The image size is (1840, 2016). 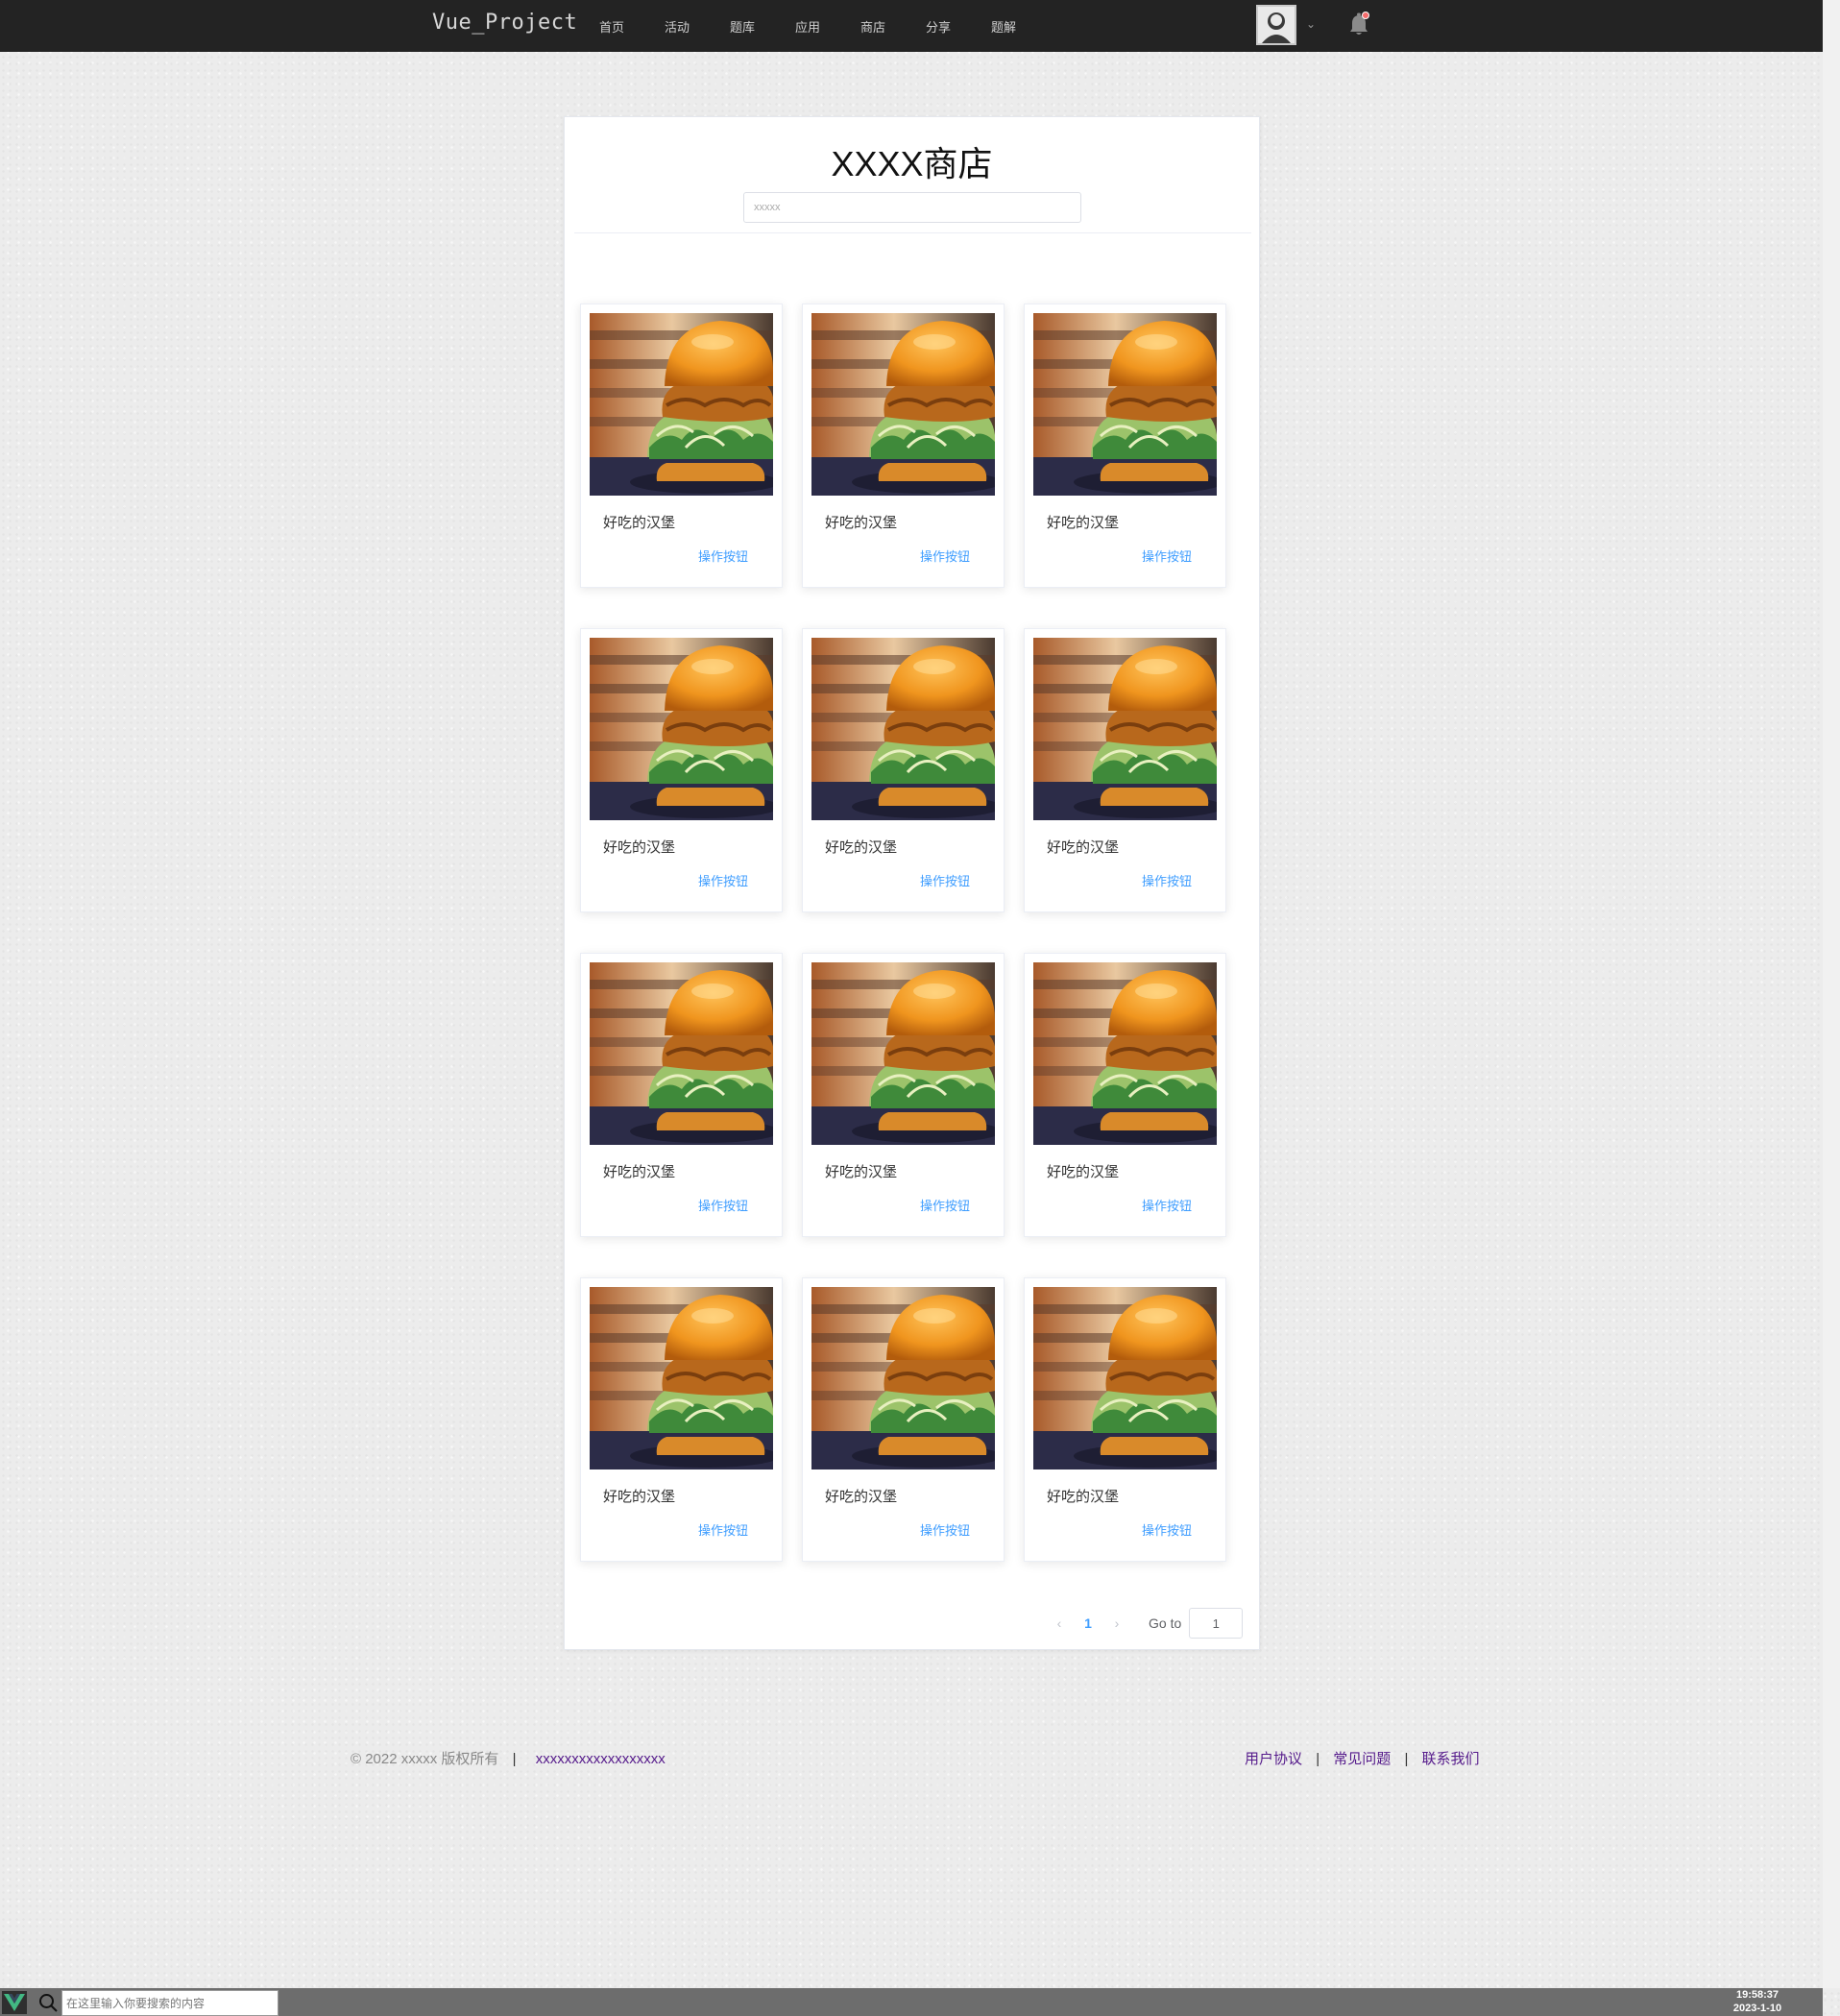 What do you see at coordinates (913, 233) in the screenshot?
I see `divider` at bounding box center [913, 233].